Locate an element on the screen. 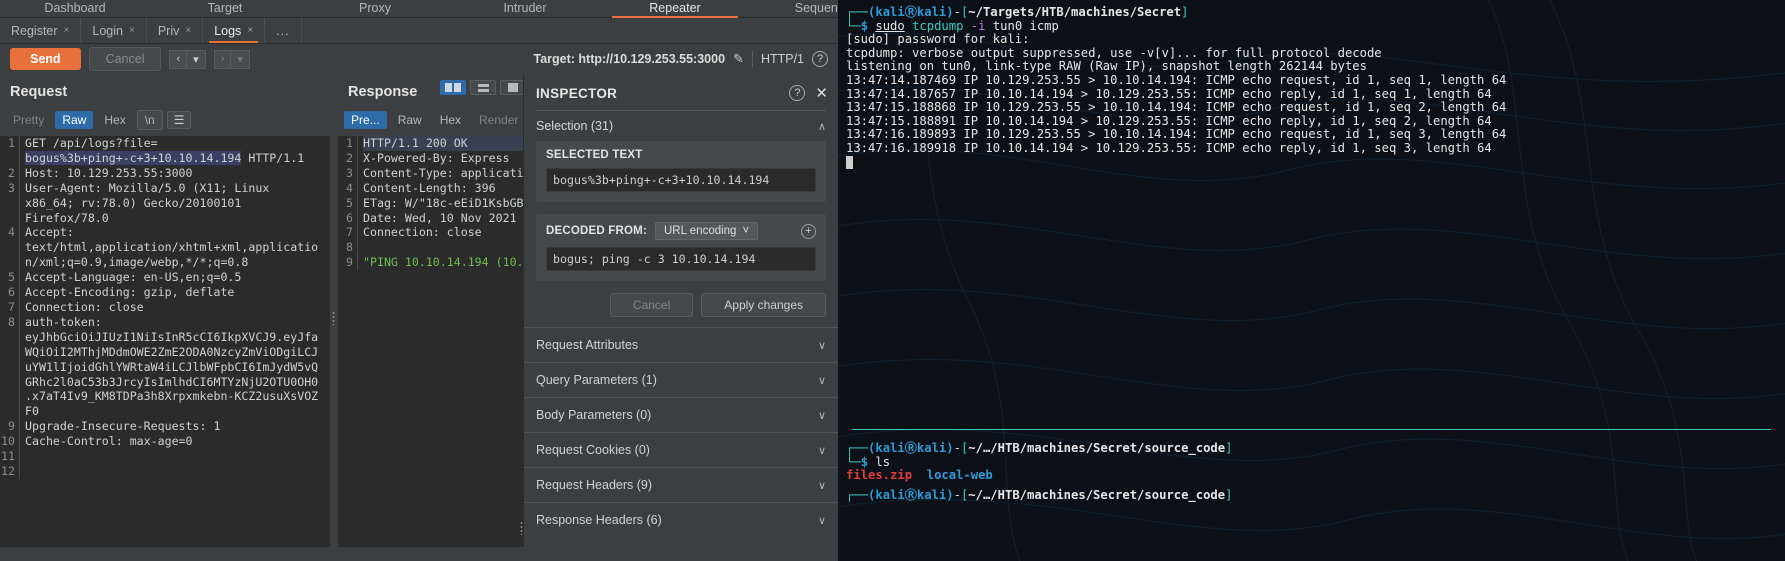 Image resolution: width=1785 pixels, height=561 pixels. code-text: GET /api/logs?file= is located at coordinates (91, 143).